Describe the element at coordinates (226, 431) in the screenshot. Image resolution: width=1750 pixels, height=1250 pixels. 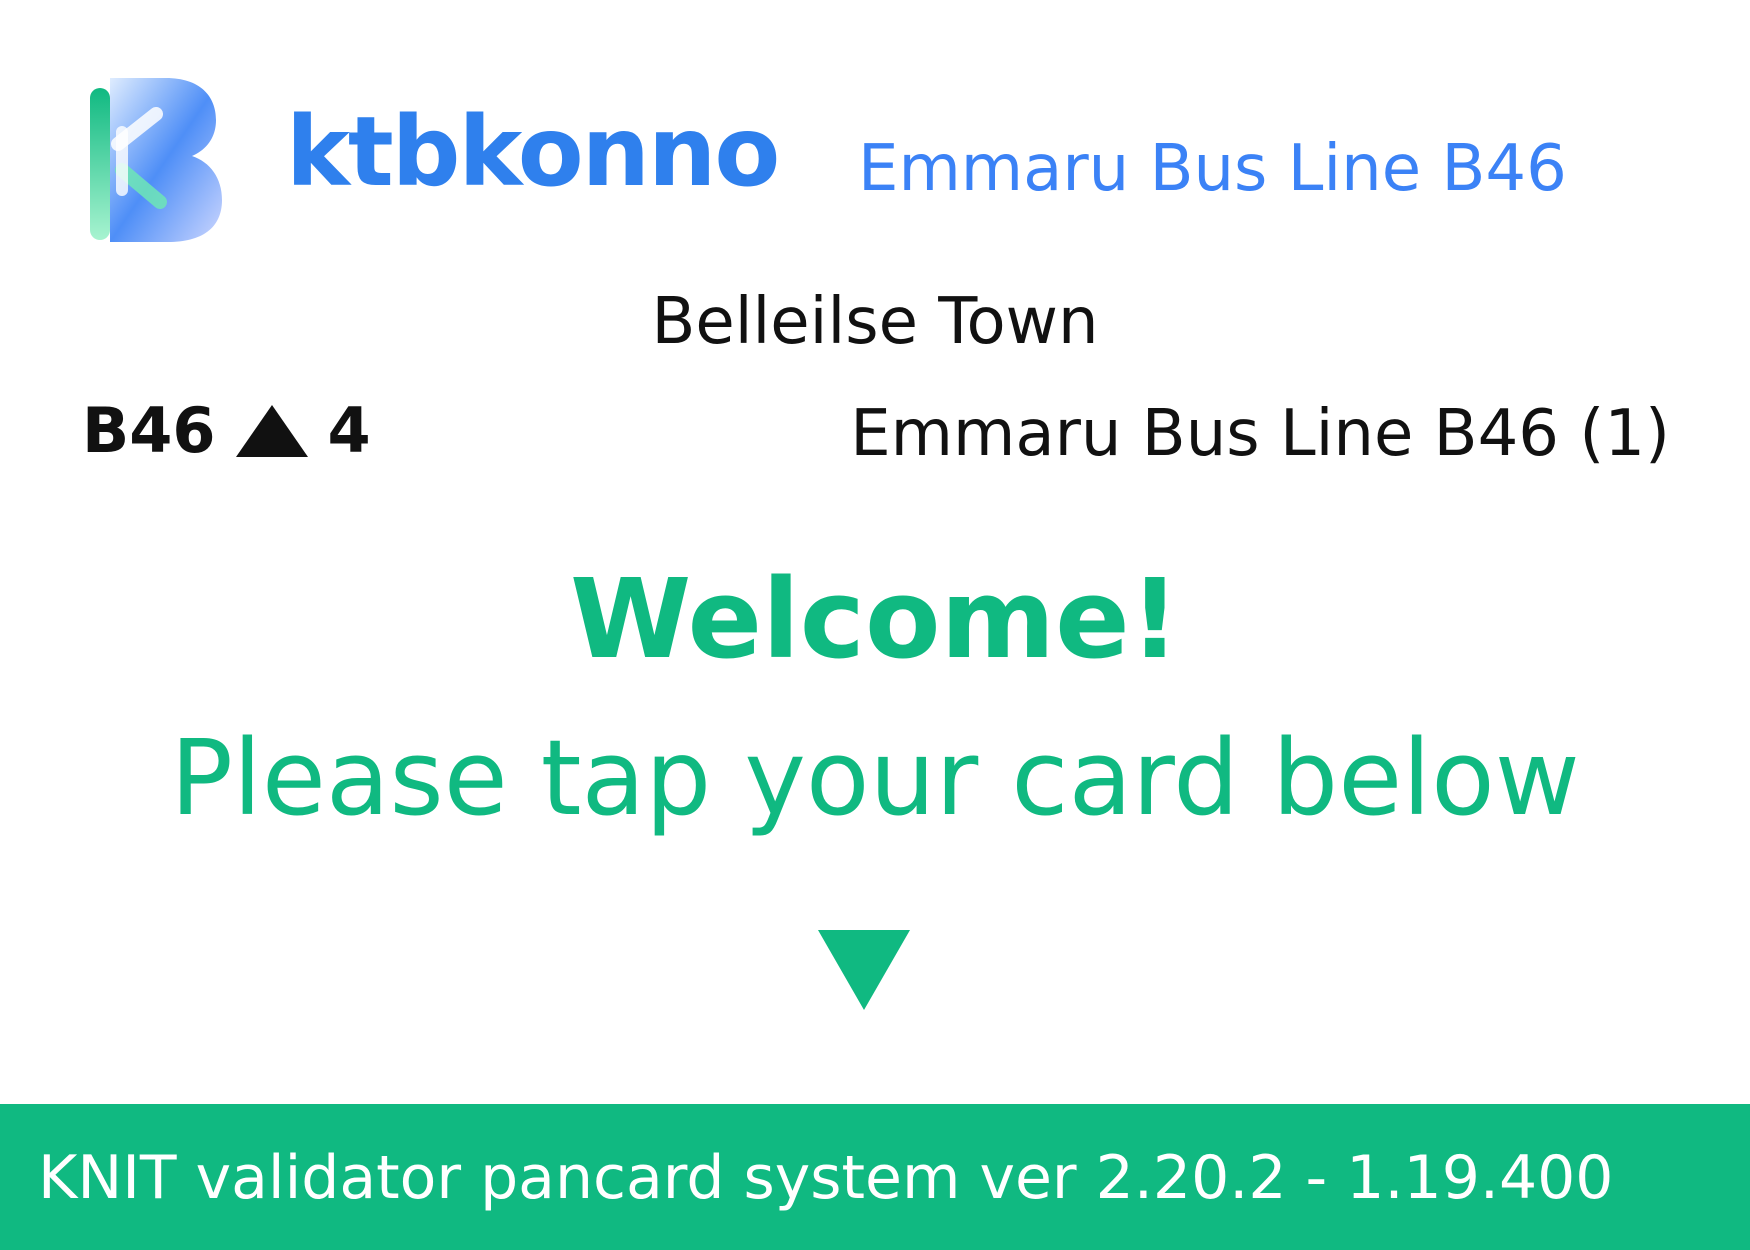
I see `route-badge: B46 4` at that location.